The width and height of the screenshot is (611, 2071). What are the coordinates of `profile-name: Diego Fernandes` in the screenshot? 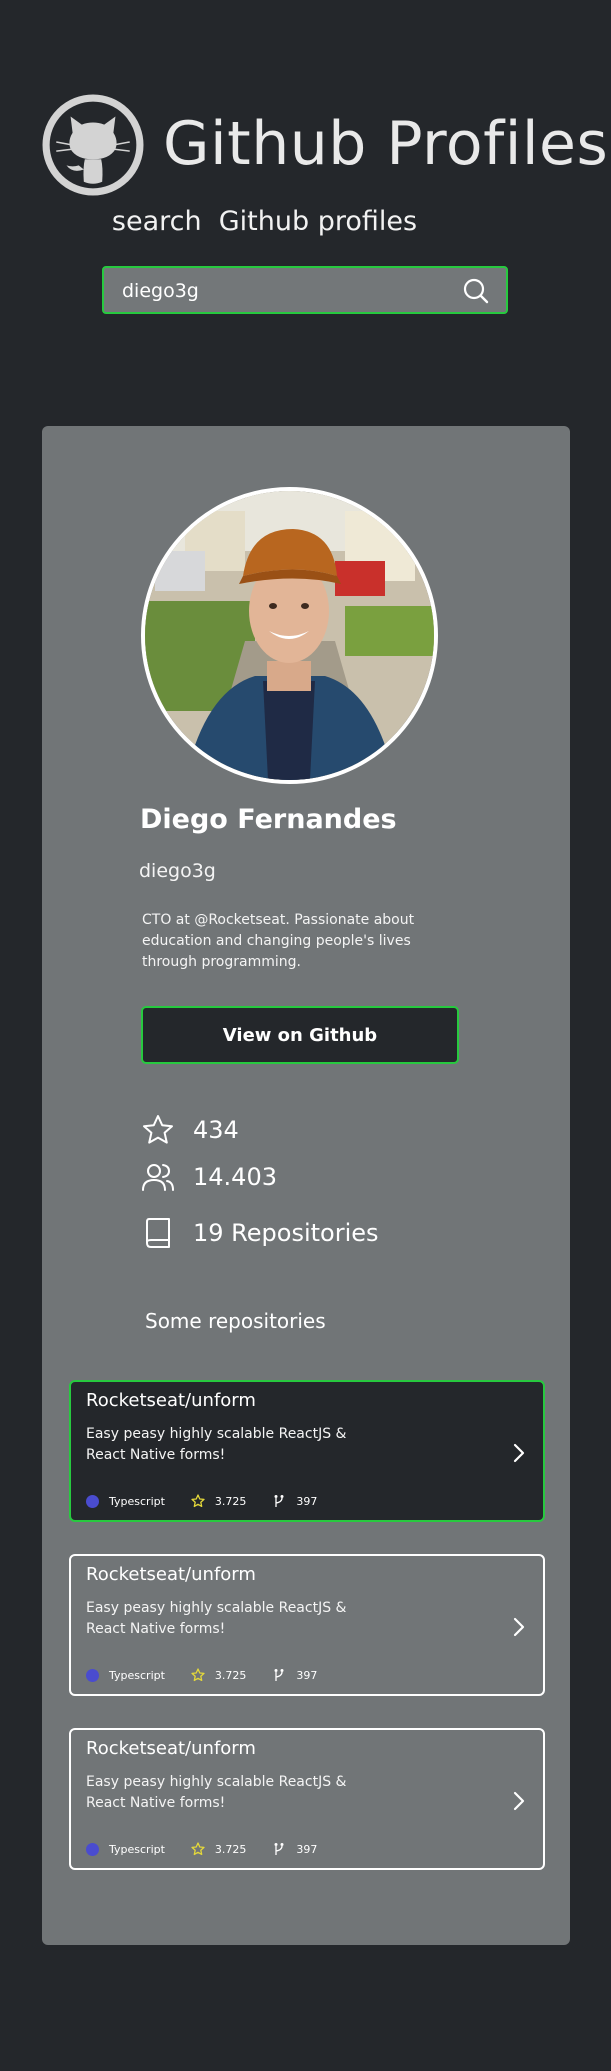 It's located at (268, 819).